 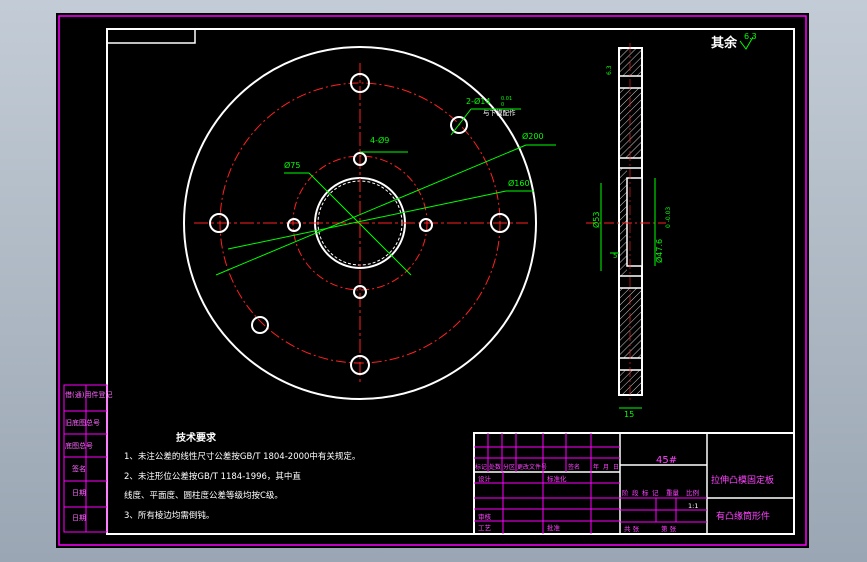 I want to click on dim-small-holes: 4-Ø9, so click(x=379, y=140).